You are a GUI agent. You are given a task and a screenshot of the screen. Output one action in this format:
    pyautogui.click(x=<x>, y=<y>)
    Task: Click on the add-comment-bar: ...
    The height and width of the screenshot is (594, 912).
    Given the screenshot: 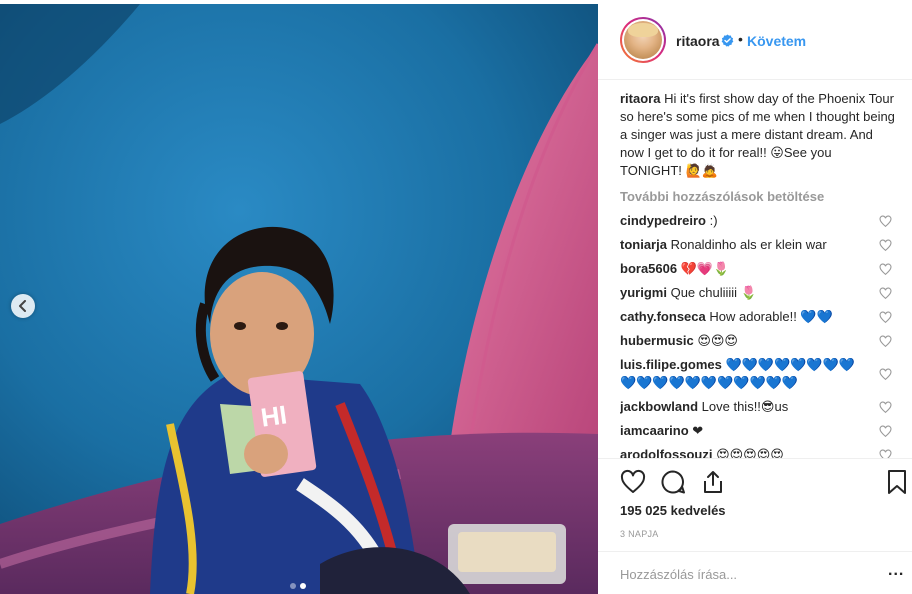 What is the action you would take?
    pyautogui.click(x=755, y=572)
    